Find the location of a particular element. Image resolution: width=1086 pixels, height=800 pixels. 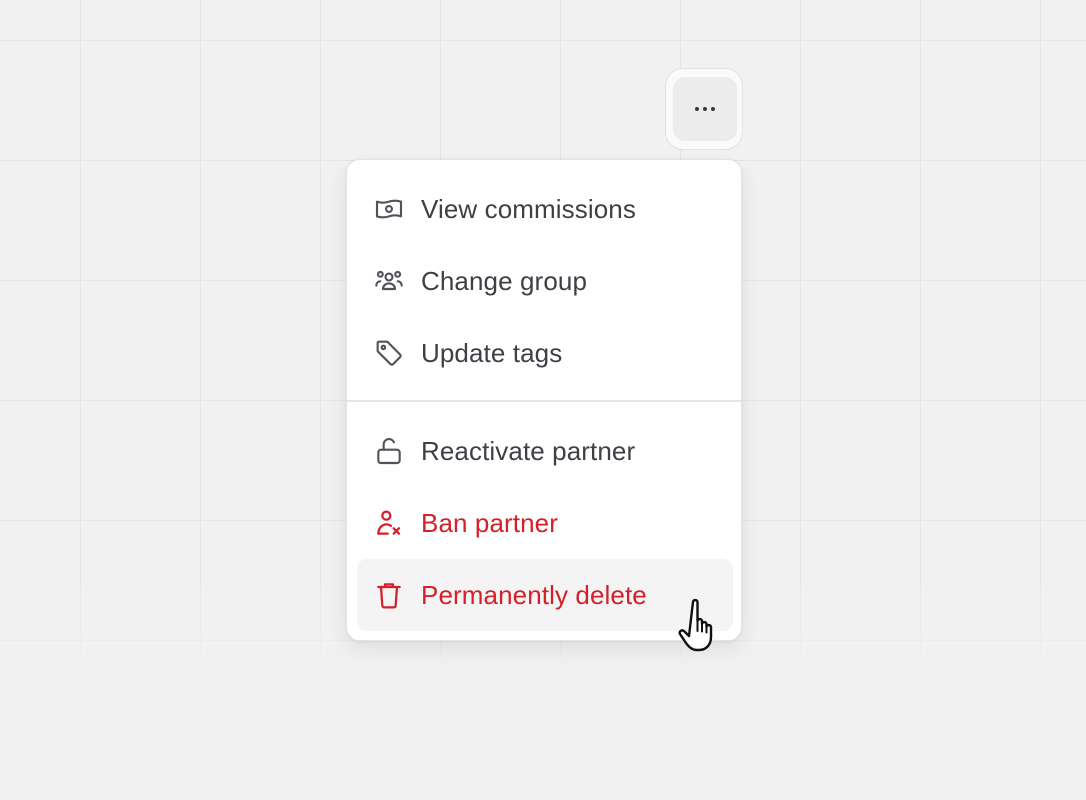

hand-pointer-cursor-icon is located at coordinates (700, 626).